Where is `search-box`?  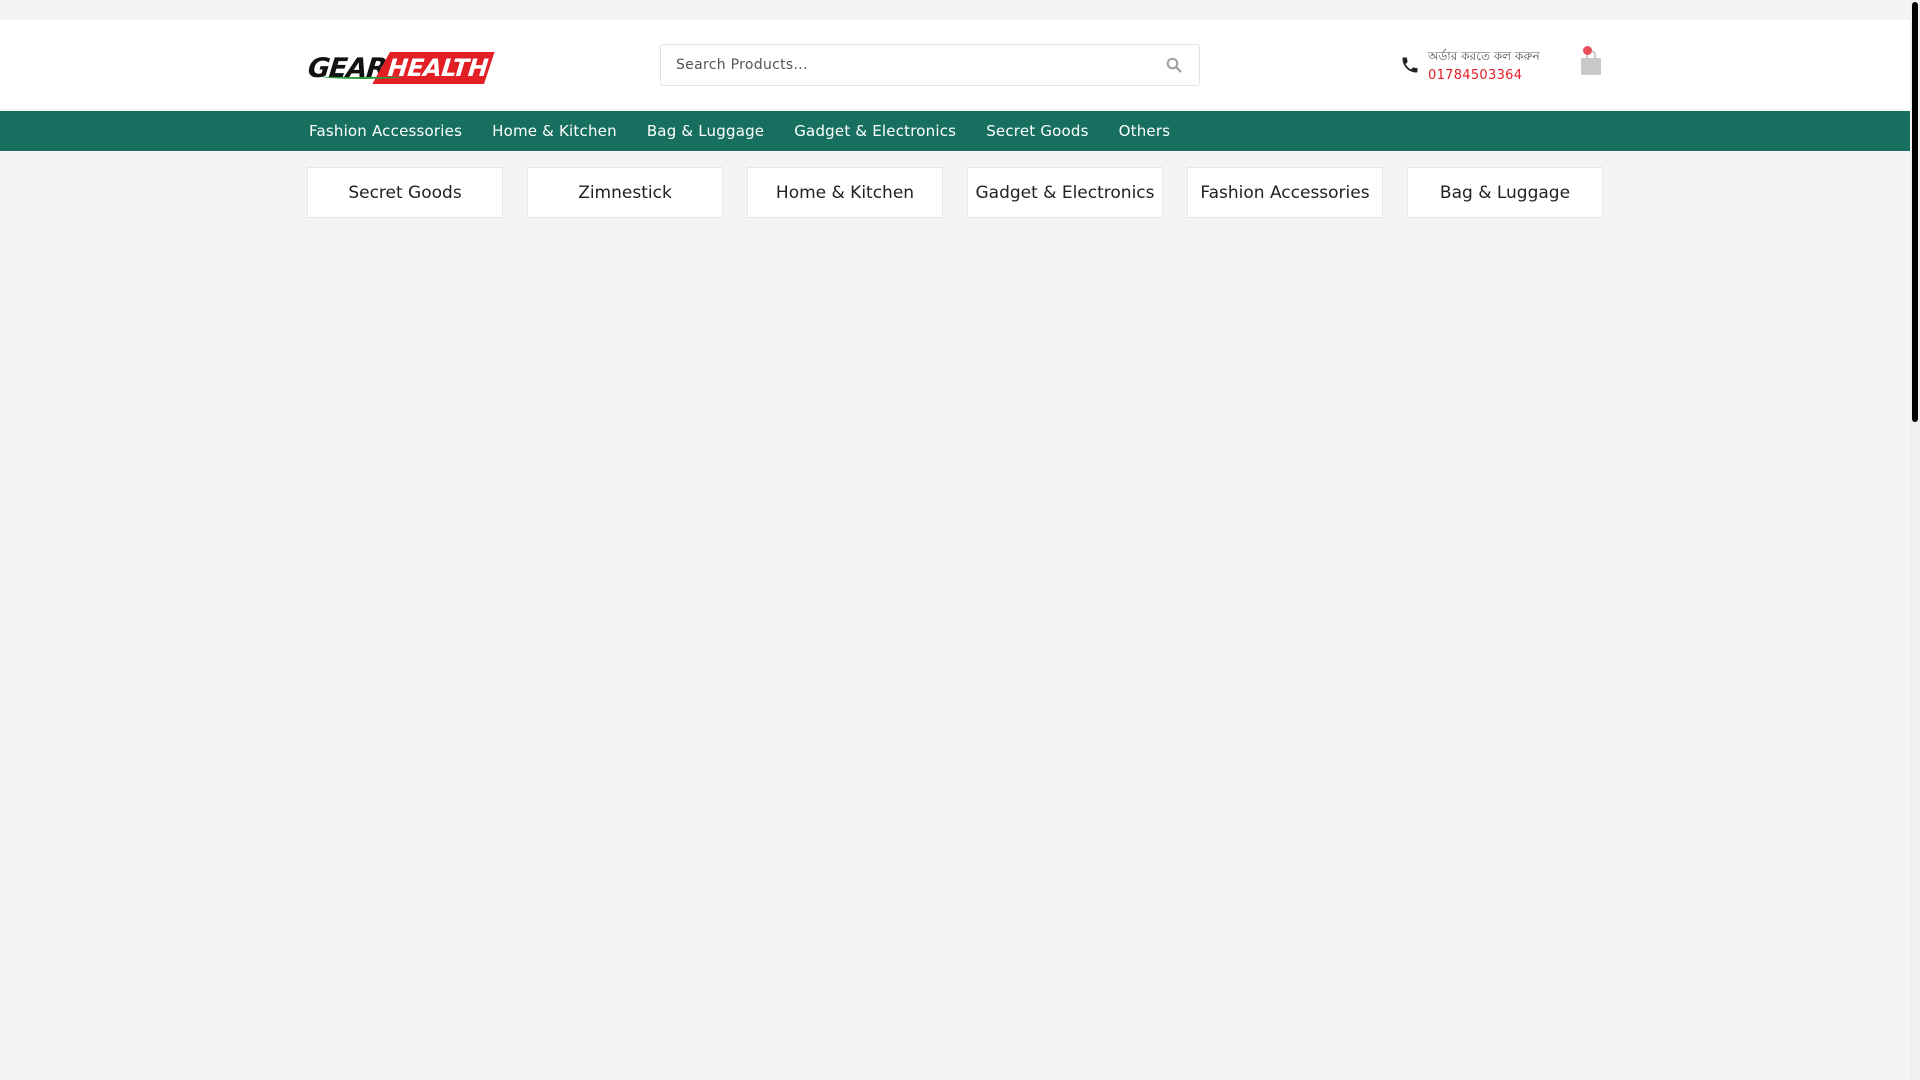
search-box is located at coordinates (930, 65).